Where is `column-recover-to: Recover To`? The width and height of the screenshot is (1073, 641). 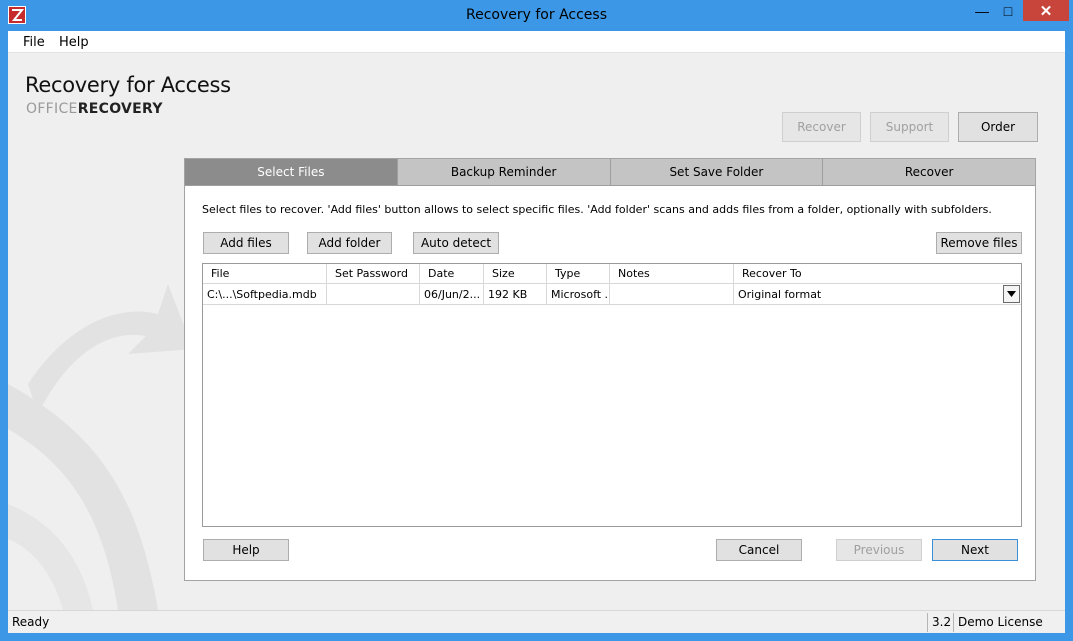 column-recover-to: Recover To is located at coordinates (877, 273).